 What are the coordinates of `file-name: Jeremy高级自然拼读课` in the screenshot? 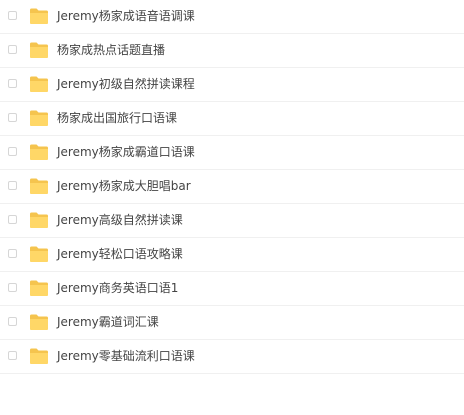 It's located at (120, 220).